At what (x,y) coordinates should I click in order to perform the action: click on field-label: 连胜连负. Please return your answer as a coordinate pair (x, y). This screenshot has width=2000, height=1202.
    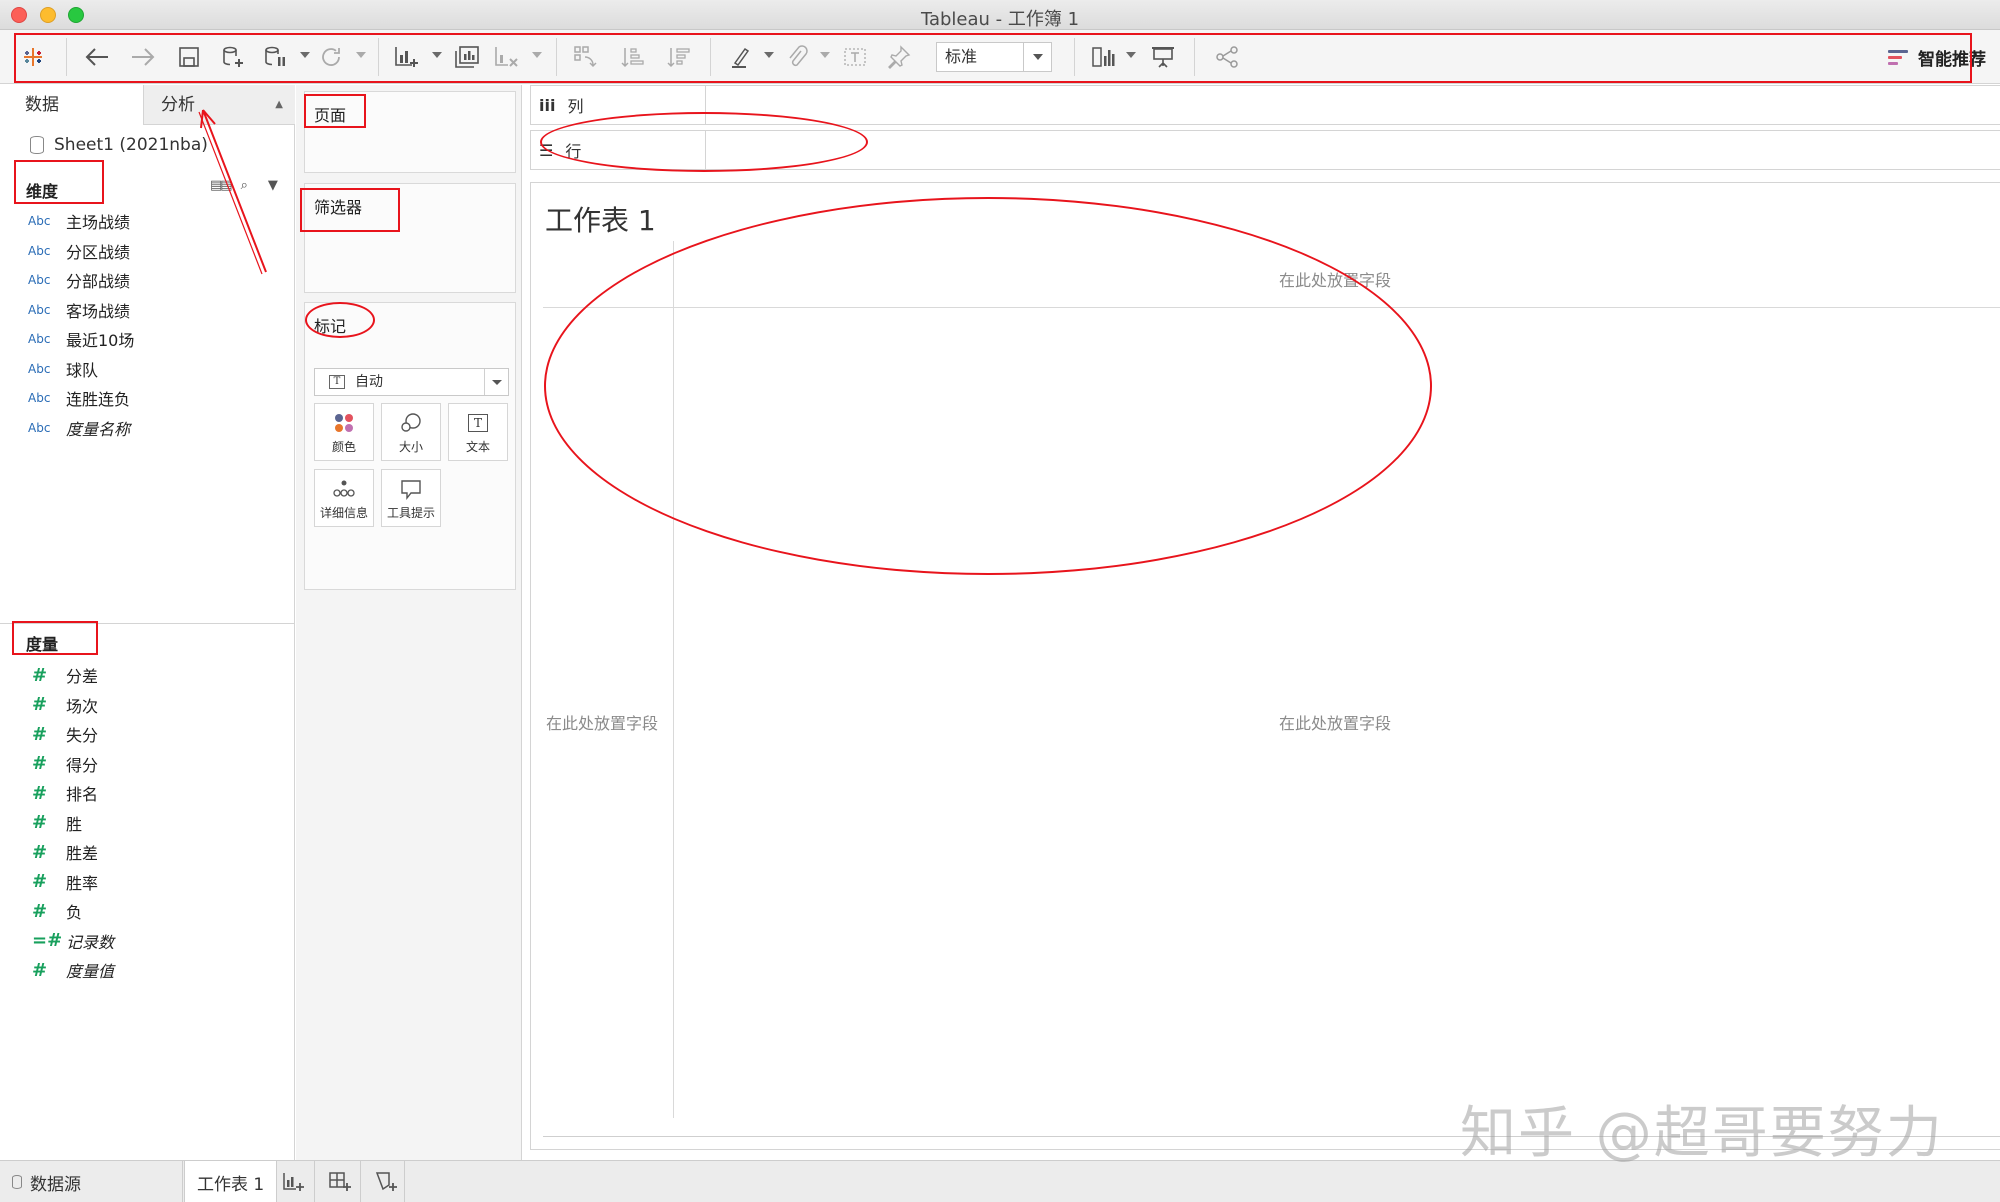
    Looking at the image, I should click on (98, 399).